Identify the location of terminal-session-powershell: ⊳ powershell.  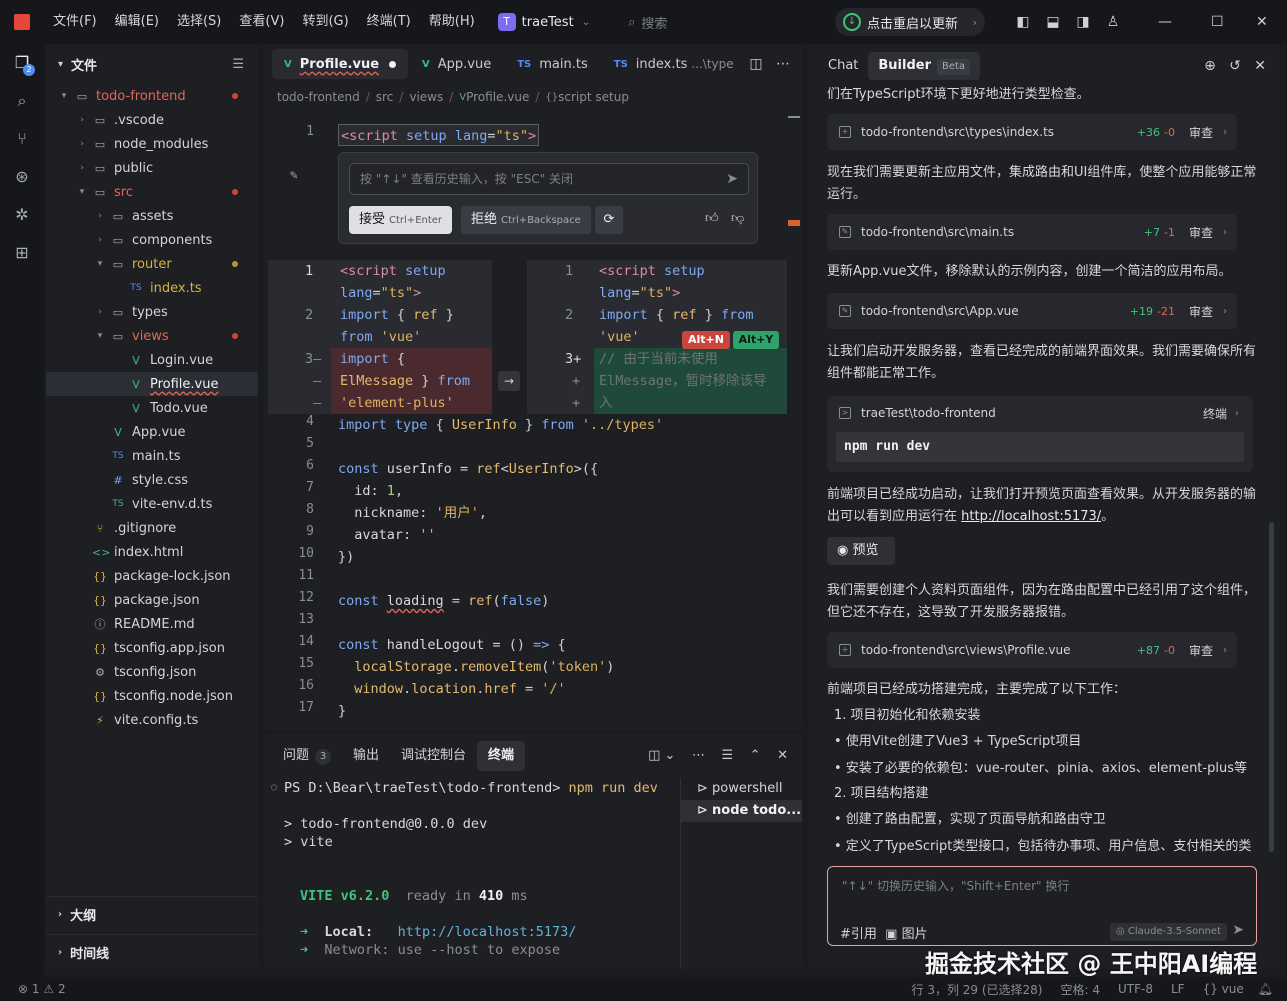
(741, 789).